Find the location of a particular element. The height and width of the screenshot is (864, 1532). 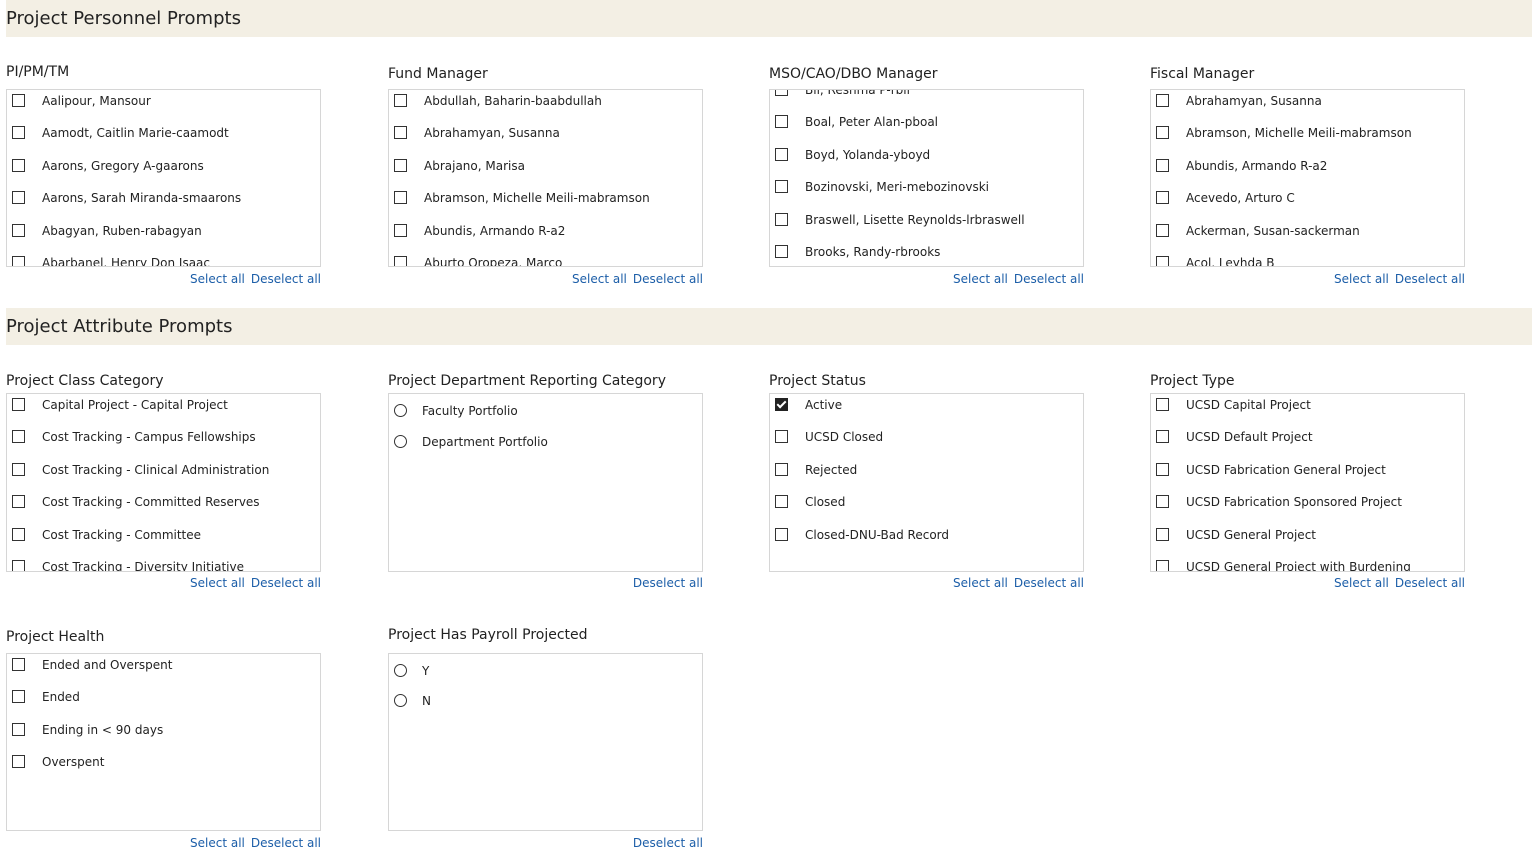

option-item: Ended is located at coordinates (163, 697).